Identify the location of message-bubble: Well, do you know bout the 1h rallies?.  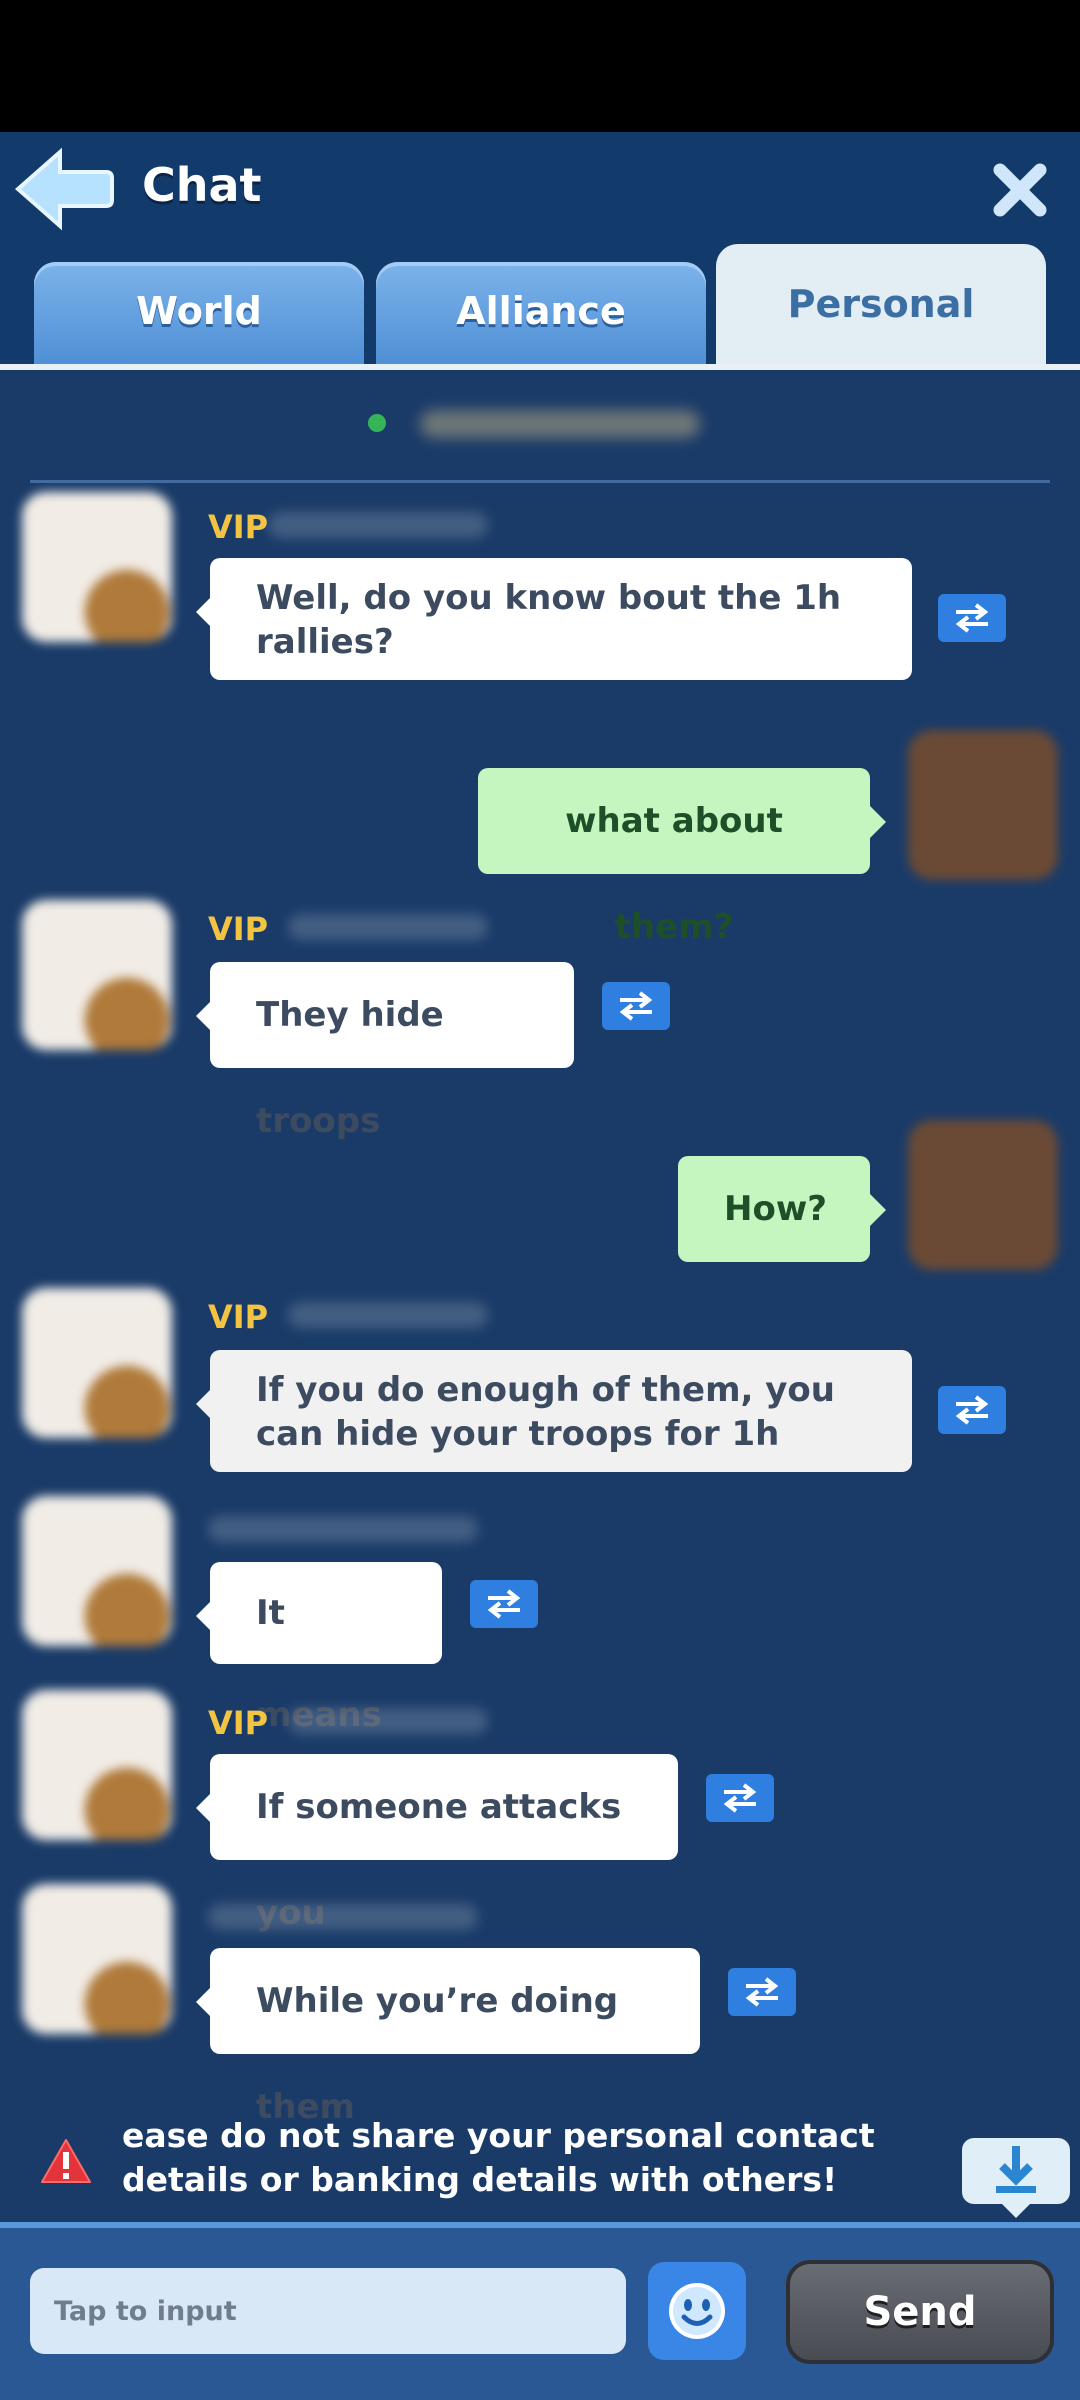
(554, 619).